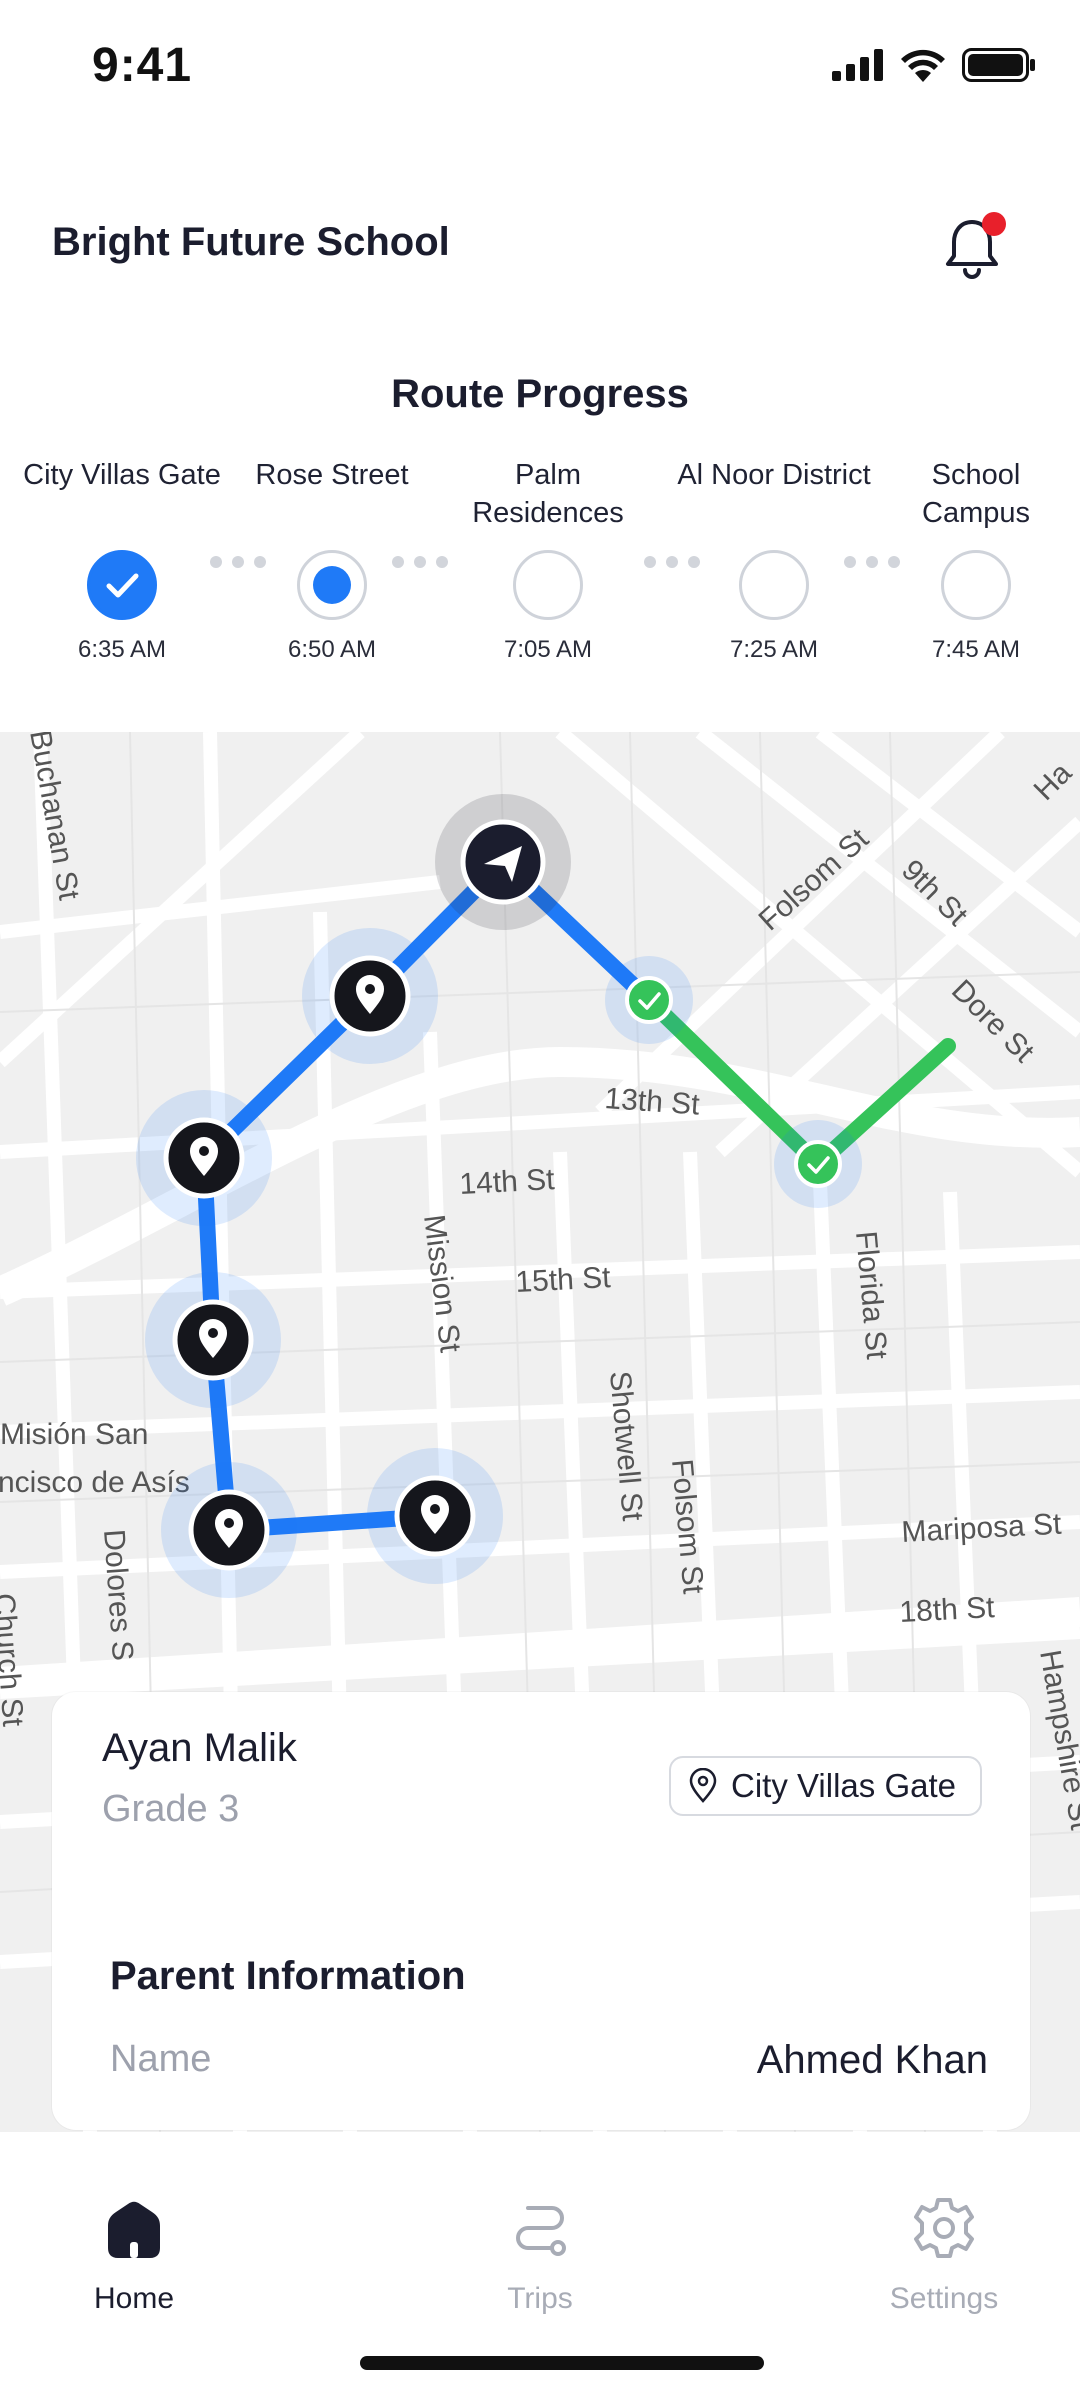 Image resolution: width=1080 pixels, height=2400 pixels. Describe the element at coordinates (944, 2298) in the screenshot. I see `tab-label: Settings` at that location.